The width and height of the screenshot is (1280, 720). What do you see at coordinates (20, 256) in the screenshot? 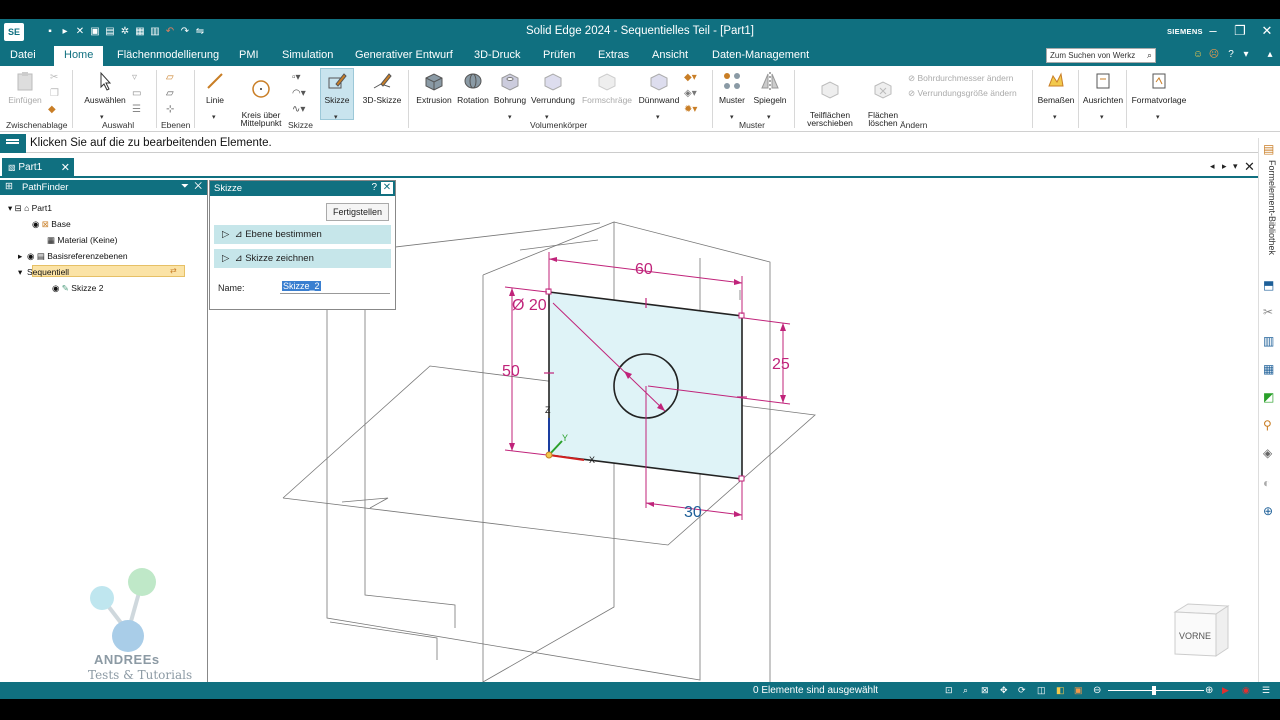
I see `expand-icon: ▸` at bounding box center [20, 256].